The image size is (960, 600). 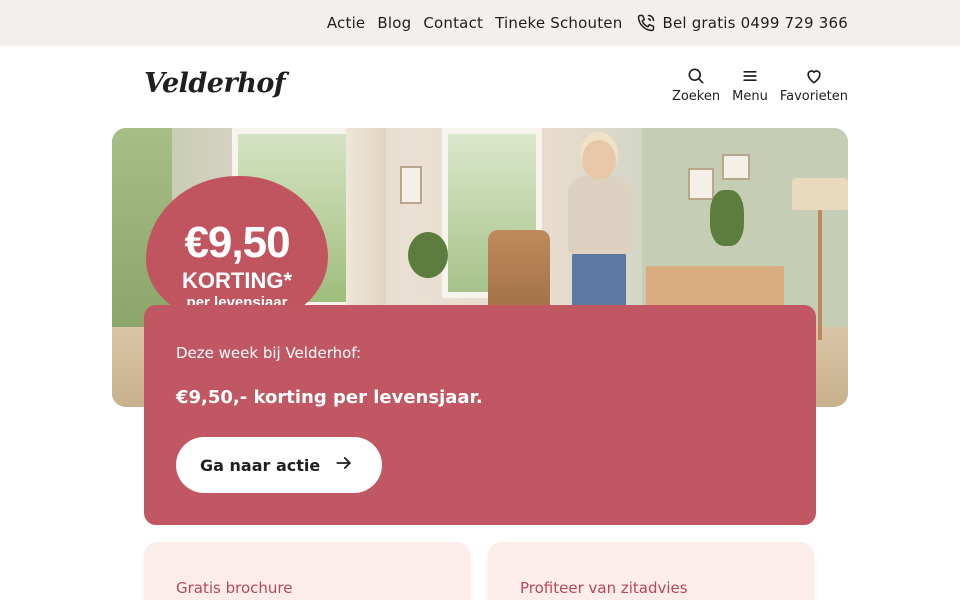 What do you see at coordinates (696, 96) in the screenshot?
I see `search-label: Zoeken` at bounding box center [696, 96].